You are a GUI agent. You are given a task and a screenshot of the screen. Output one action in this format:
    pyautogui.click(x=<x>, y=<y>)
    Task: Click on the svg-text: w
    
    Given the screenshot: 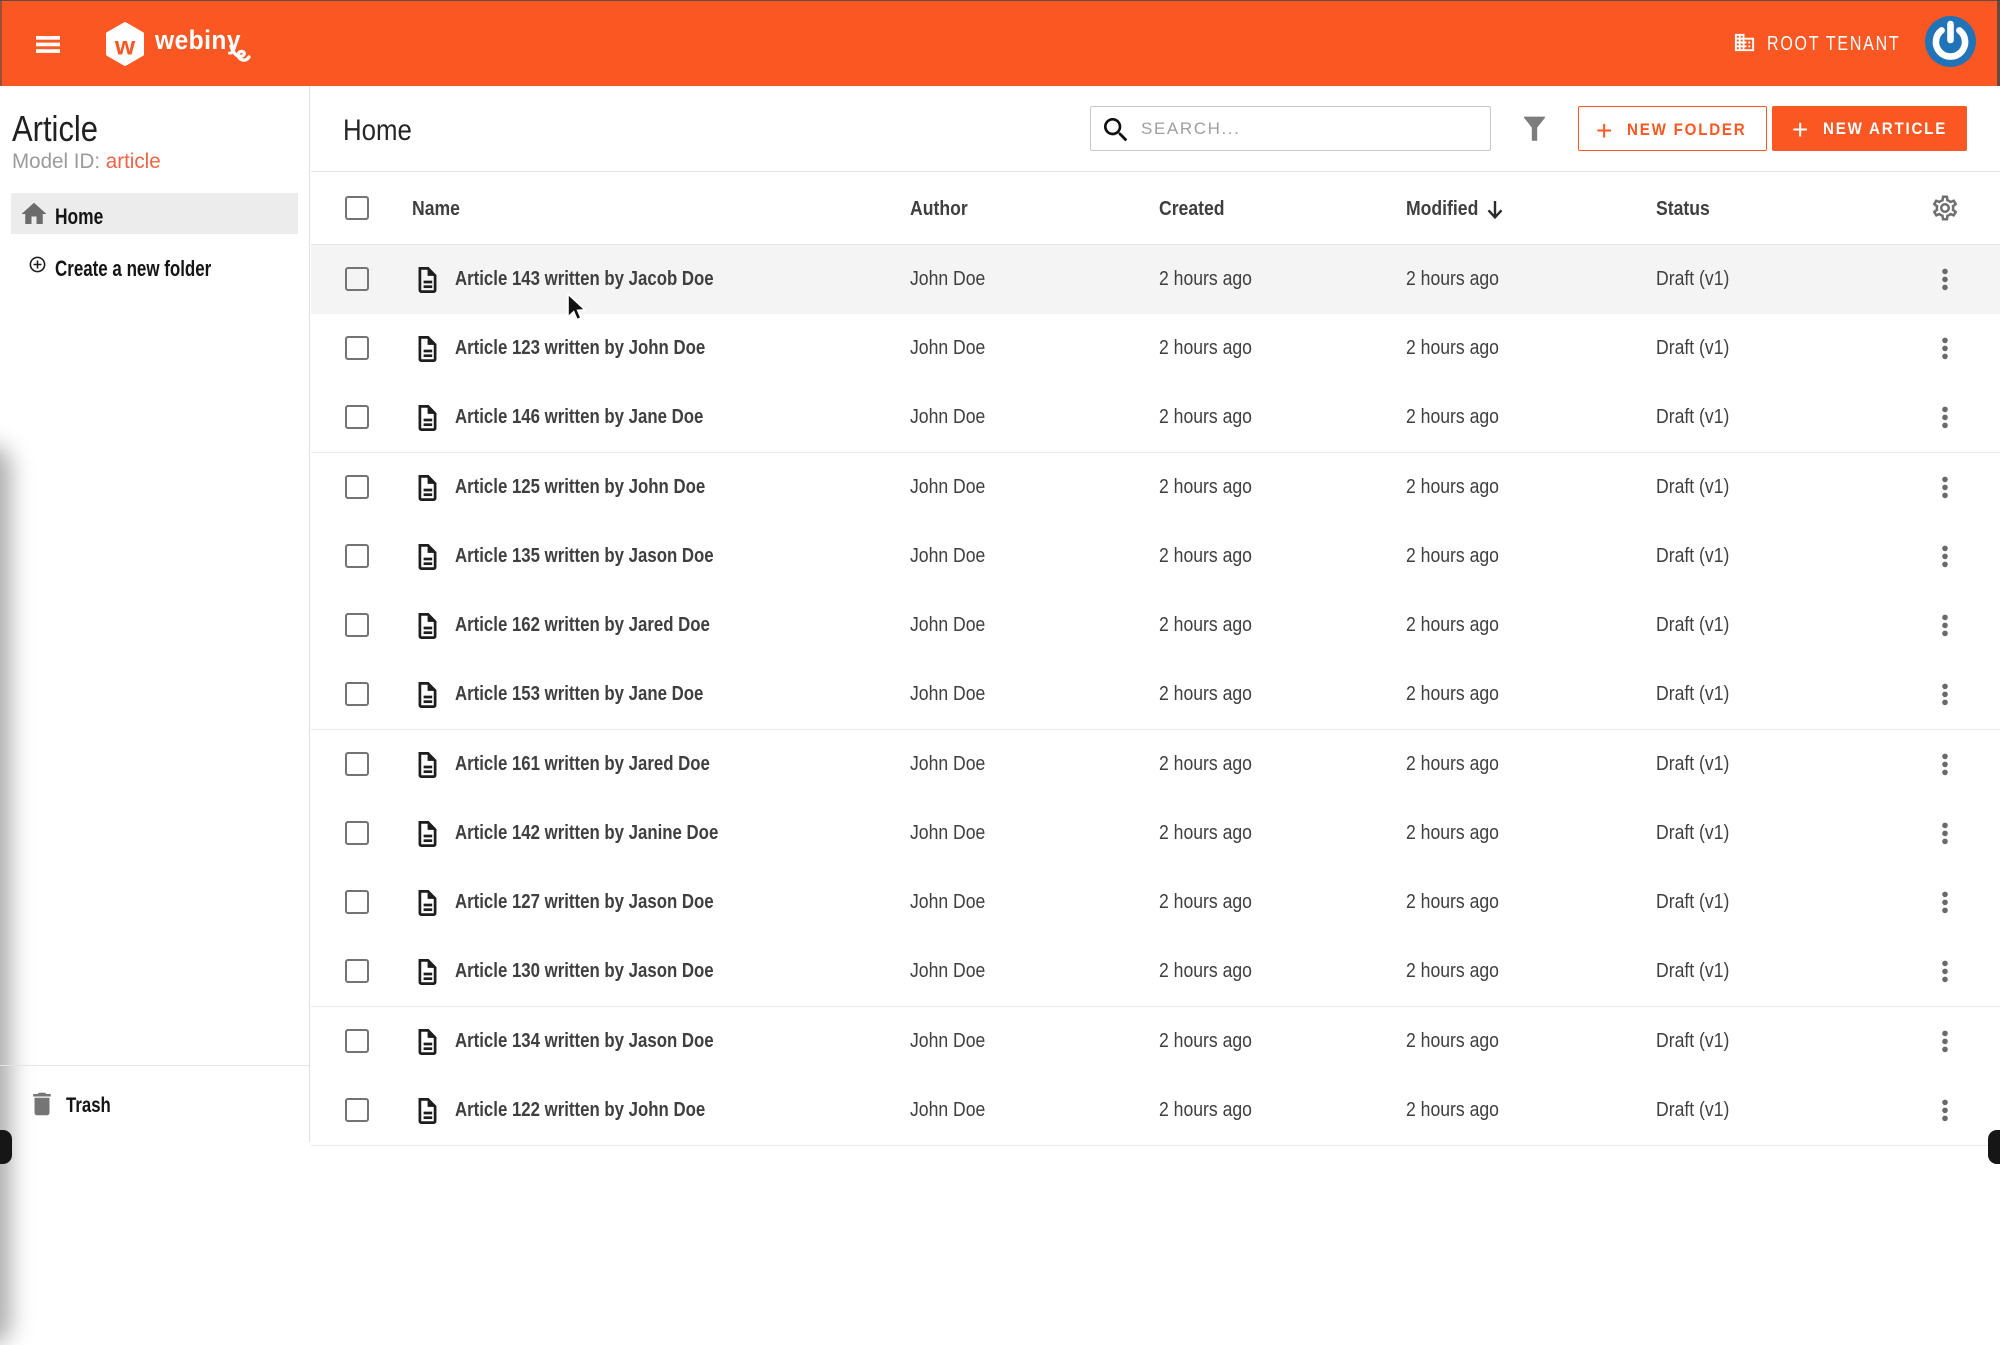 What is the action you would take?
    pyautogui.click(x=125, y=46)
    